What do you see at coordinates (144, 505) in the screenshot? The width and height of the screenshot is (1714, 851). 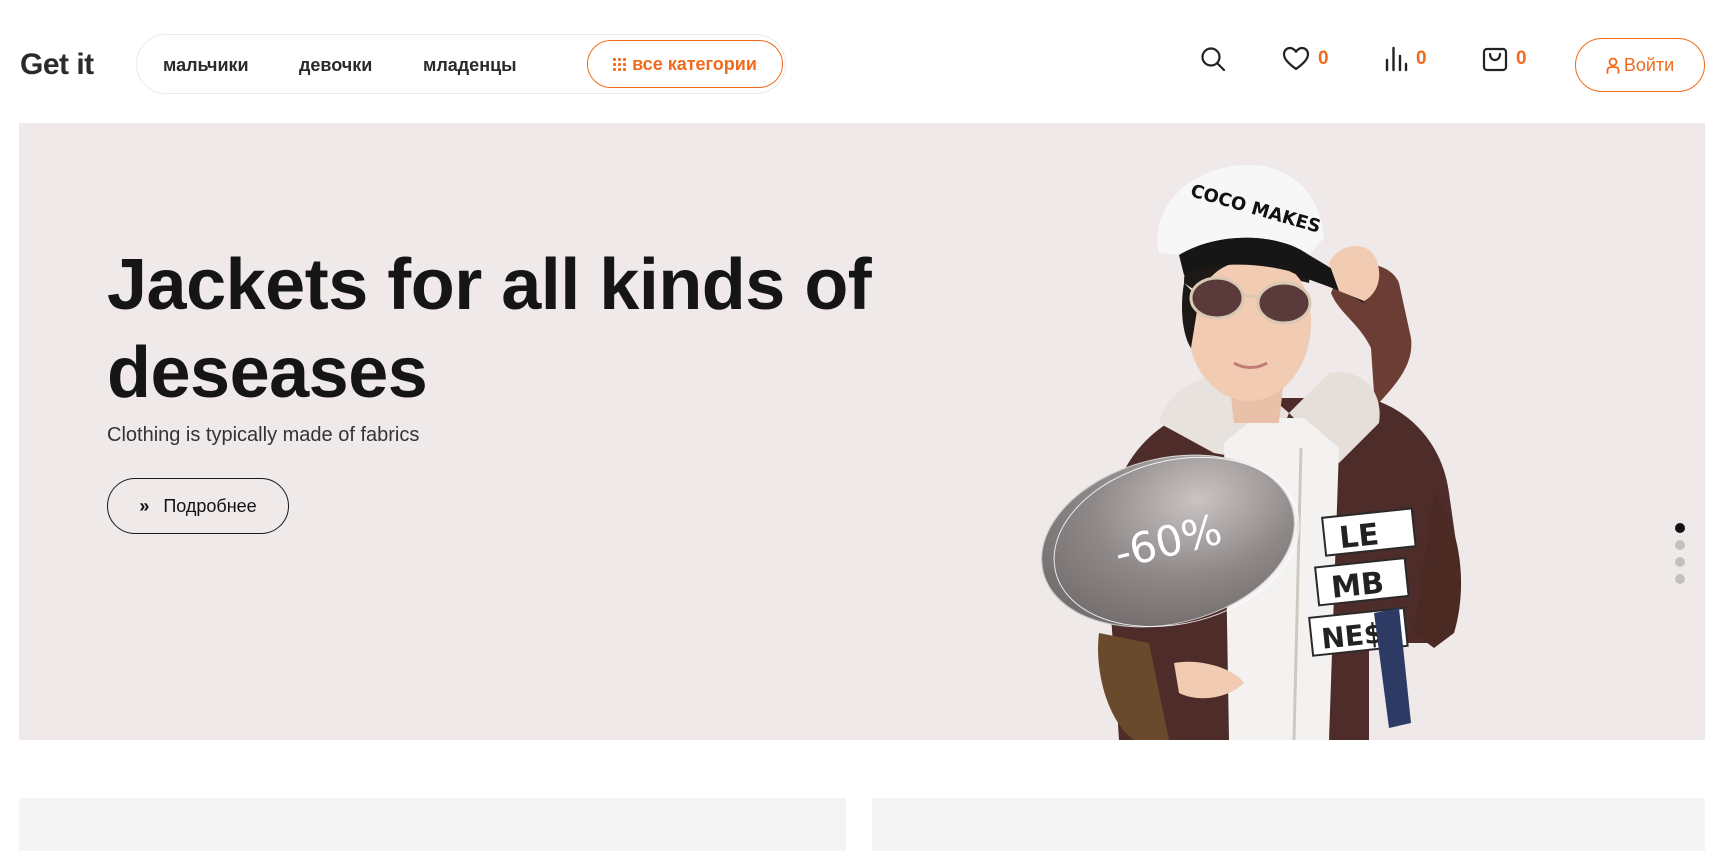 I see `double-chevron-icon: »` at bounding box center [144, 505].